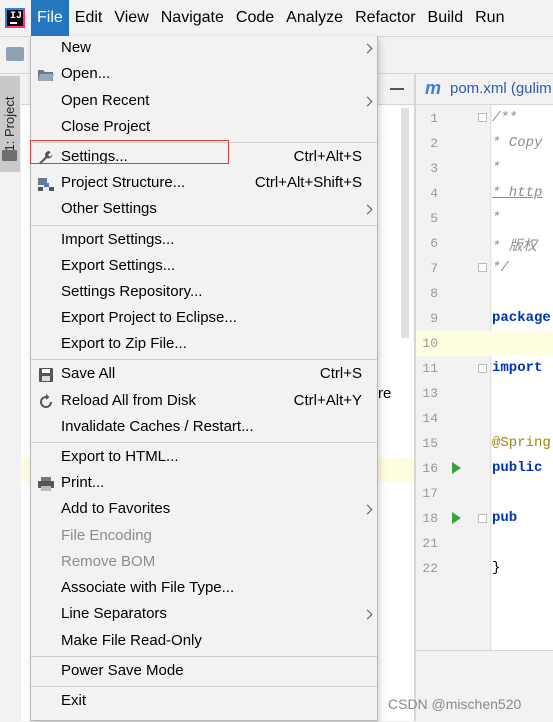  I want to click on menu-build: Build, so click(446, 18).